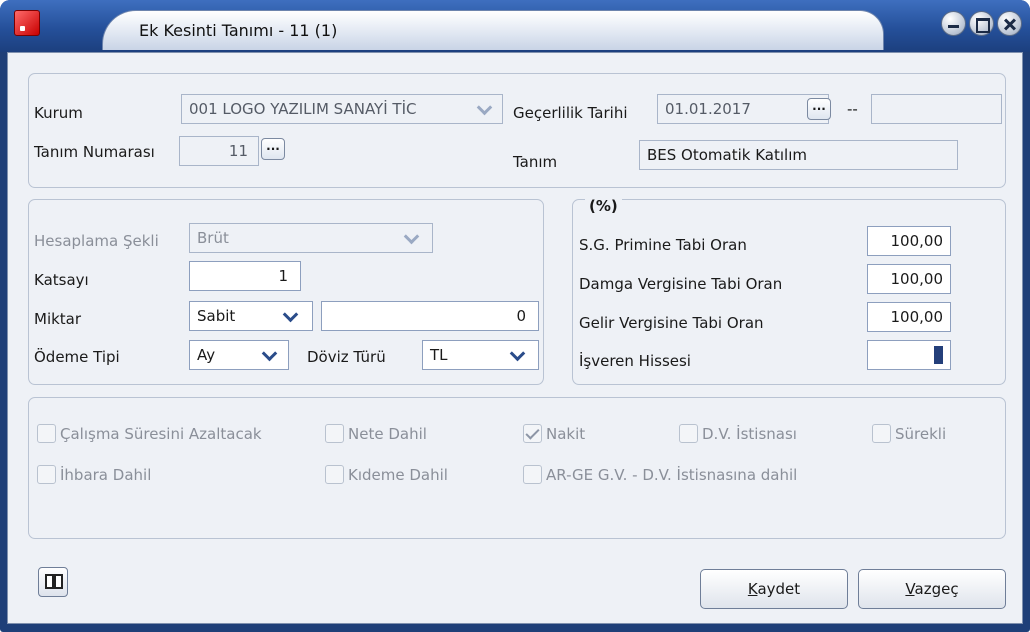 The width and height of the screenshot is (1030, 632). What do you see at coordinates (917, 317) in the screenshot?
I see `gelir-oran-value: 100,00` at bounding box center [917, 317].